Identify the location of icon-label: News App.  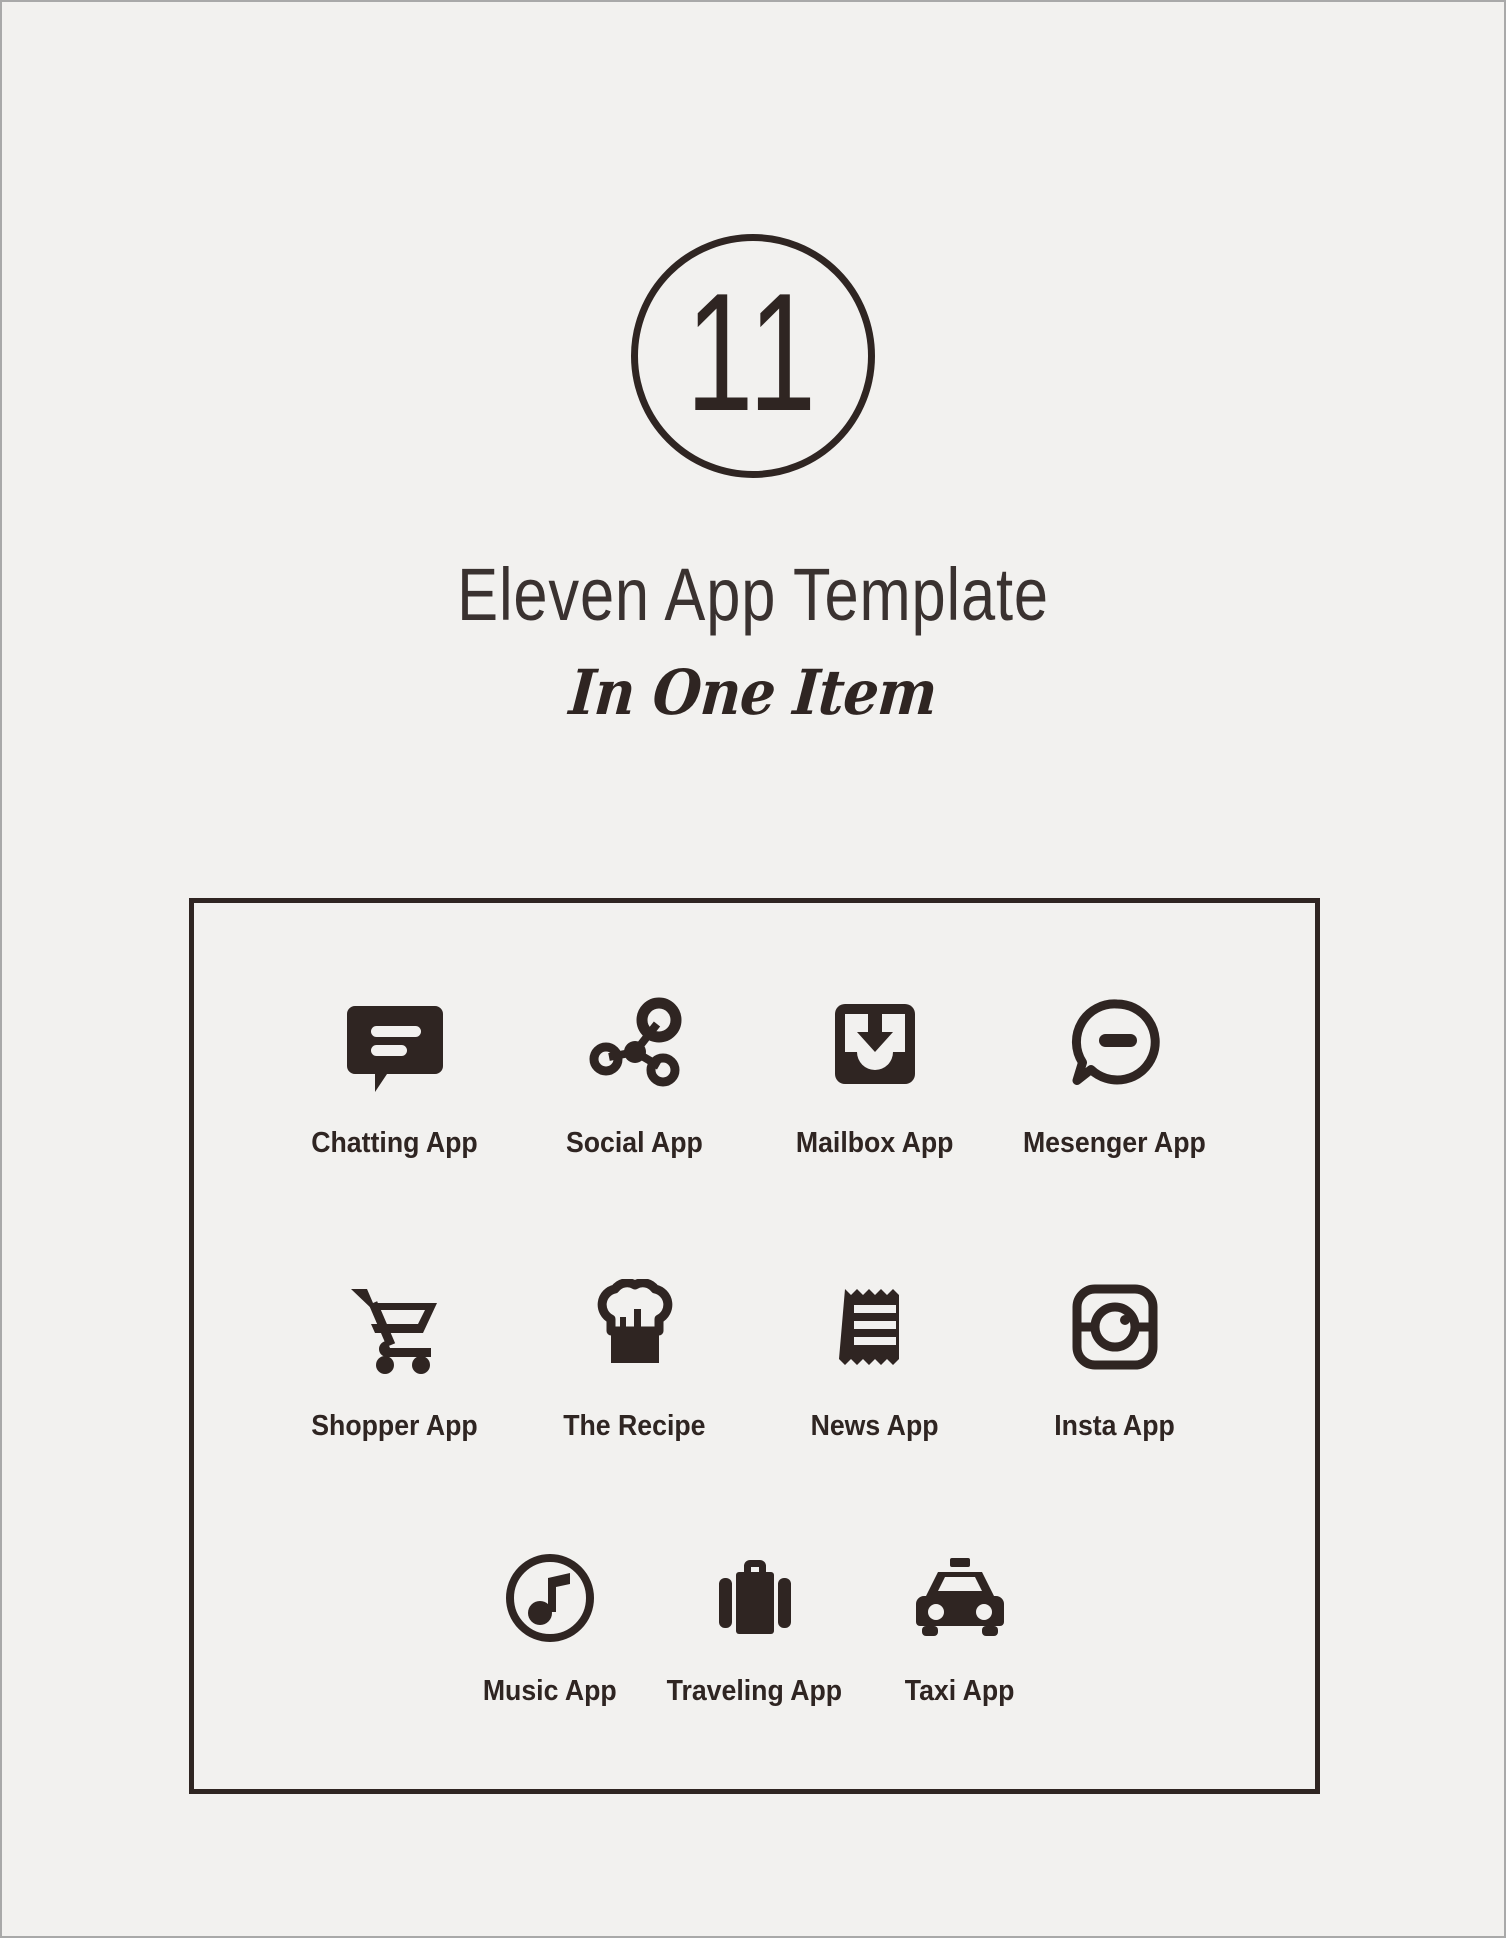
(874, 1426).